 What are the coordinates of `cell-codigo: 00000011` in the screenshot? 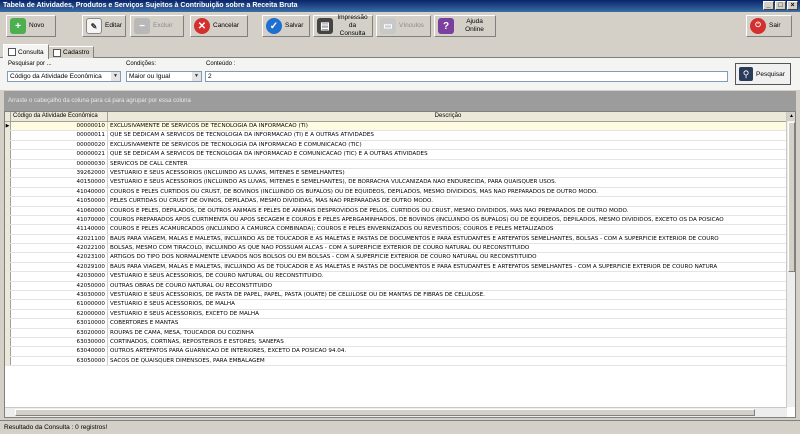 It's located at (59, 135).